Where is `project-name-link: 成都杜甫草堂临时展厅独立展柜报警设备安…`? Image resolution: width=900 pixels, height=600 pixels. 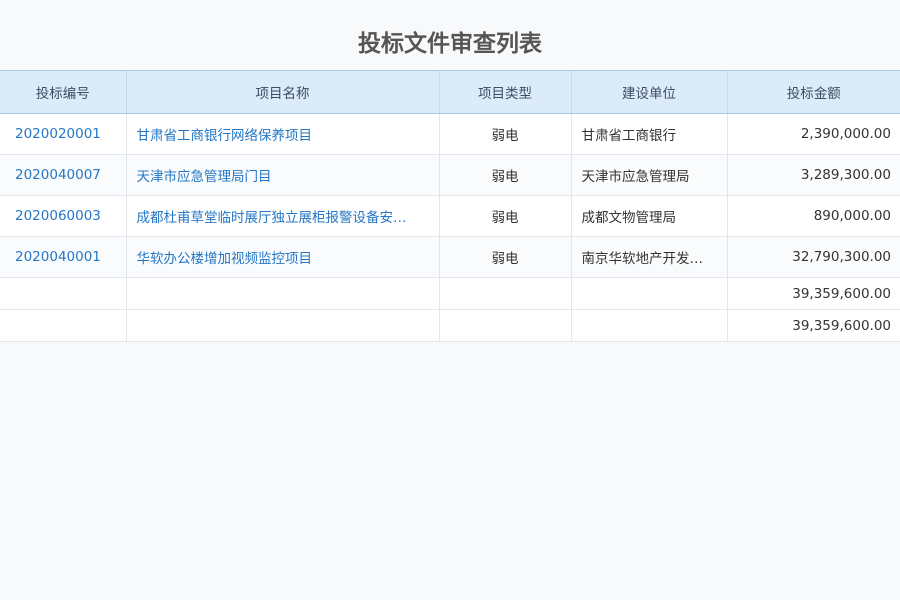 project-name-link: 成都杜甫草堂临时展厅独立展柜报警设备安… is located at coordinates (282, 216).